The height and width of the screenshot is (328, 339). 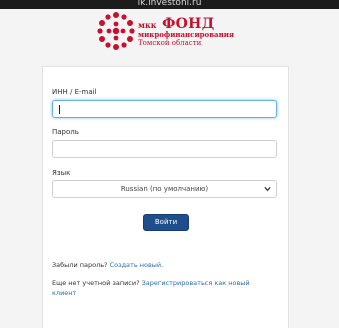 I want to click on no-account-text: Еще нет учетной записи?, so click(x=96, y=283).